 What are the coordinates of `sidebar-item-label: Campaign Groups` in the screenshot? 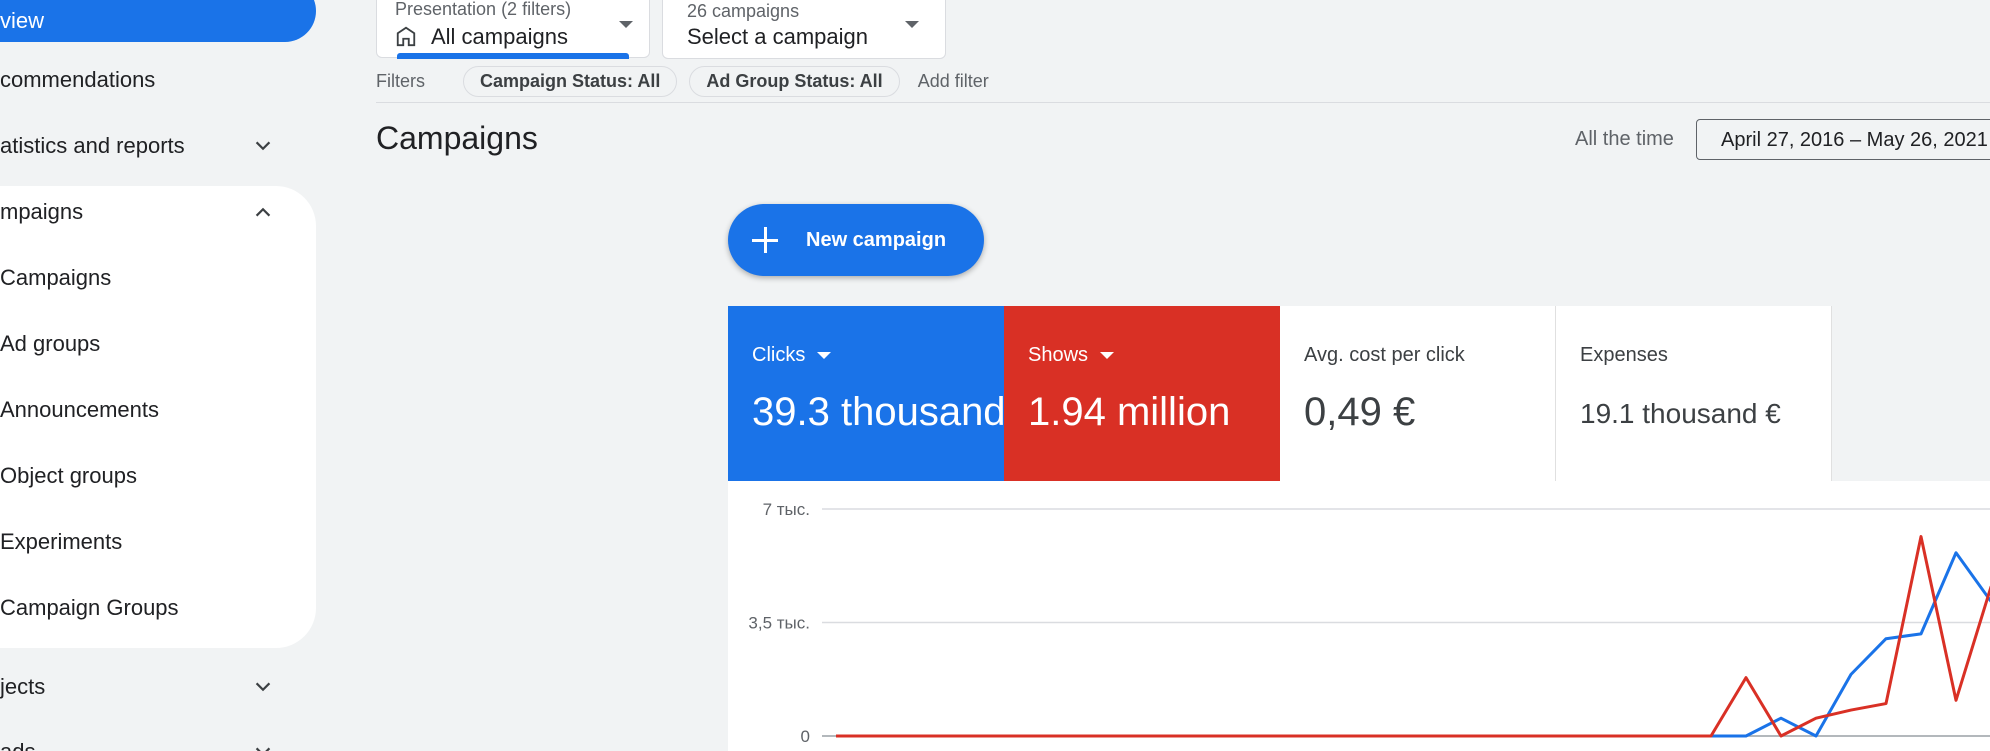 It's located at (89, 607).